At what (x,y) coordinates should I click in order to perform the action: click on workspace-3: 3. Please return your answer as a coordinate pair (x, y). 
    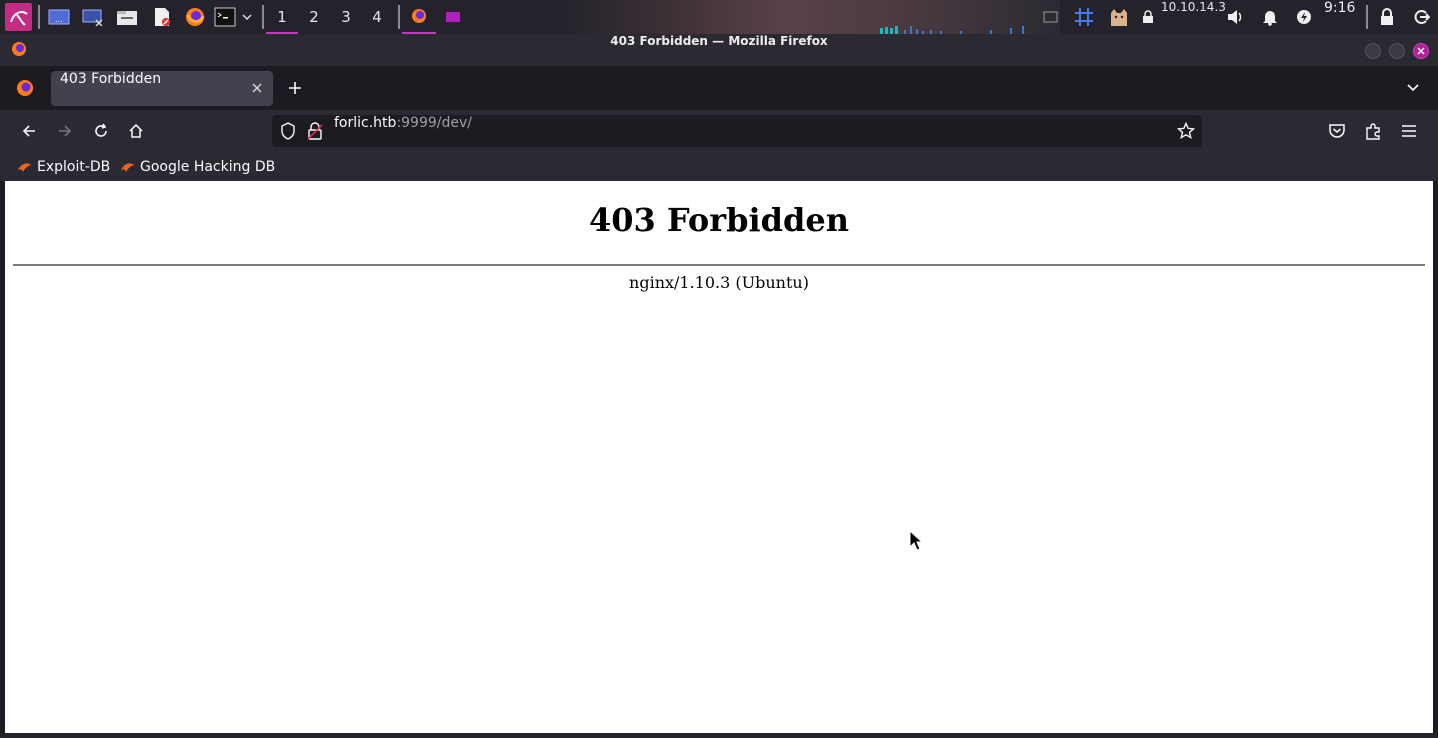
    Looking at the image, I should click on (346, 17).